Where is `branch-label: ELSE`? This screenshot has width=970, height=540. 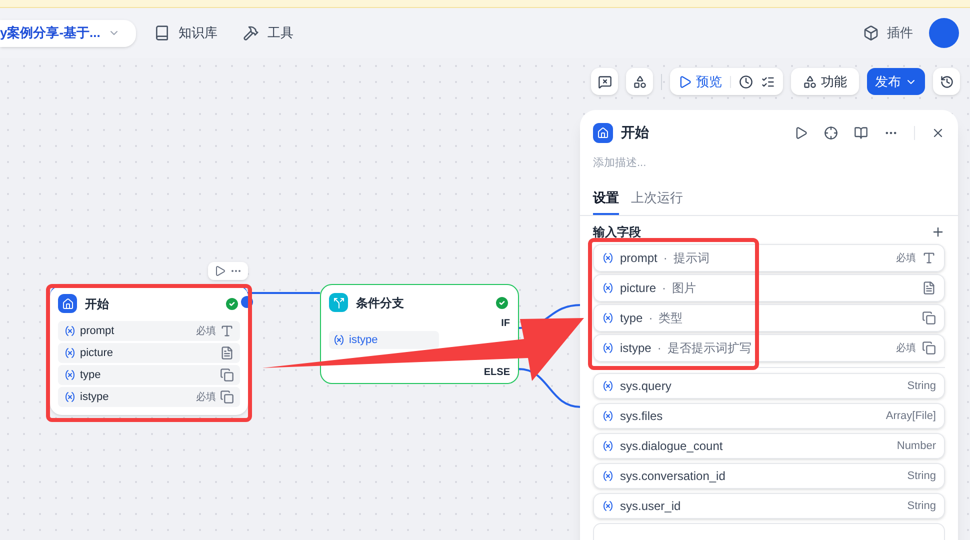
branch-label: ELSE is located at coordinates (497, 373).